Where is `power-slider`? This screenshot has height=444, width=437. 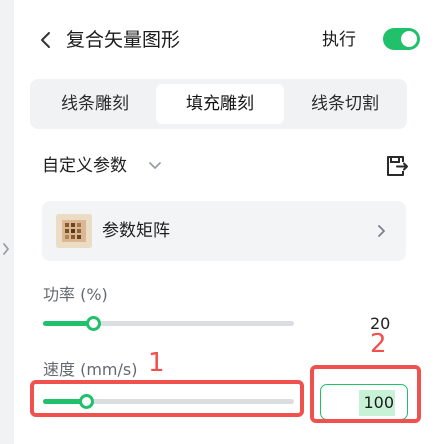 power-slider is located at coordinates (168, 323).